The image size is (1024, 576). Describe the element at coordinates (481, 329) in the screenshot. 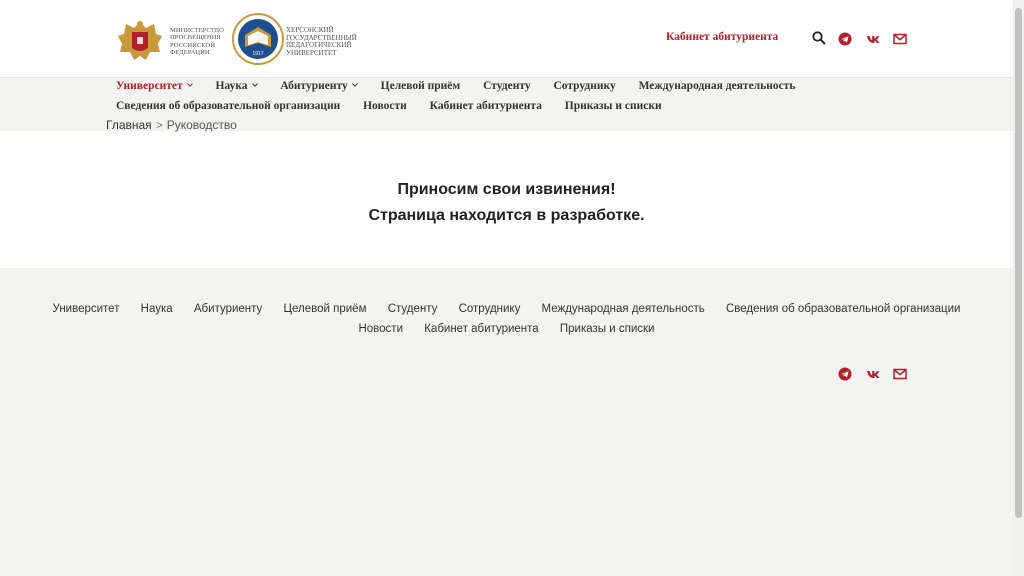

I see `footer-link-cabinet: Кабинет абитуриента` at that location.